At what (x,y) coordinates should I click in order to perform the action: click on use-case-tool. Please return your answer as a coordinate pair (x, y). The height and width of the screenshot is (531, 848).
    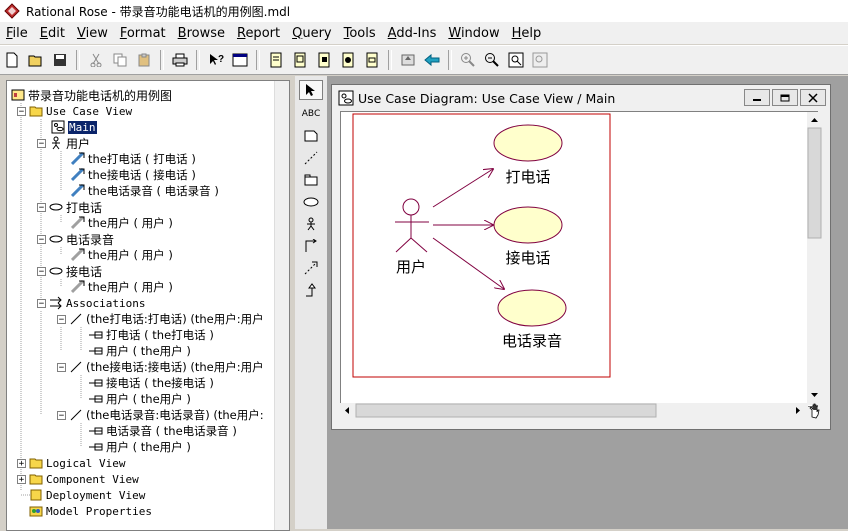
    Looking at the image, I should click on (311, 202).